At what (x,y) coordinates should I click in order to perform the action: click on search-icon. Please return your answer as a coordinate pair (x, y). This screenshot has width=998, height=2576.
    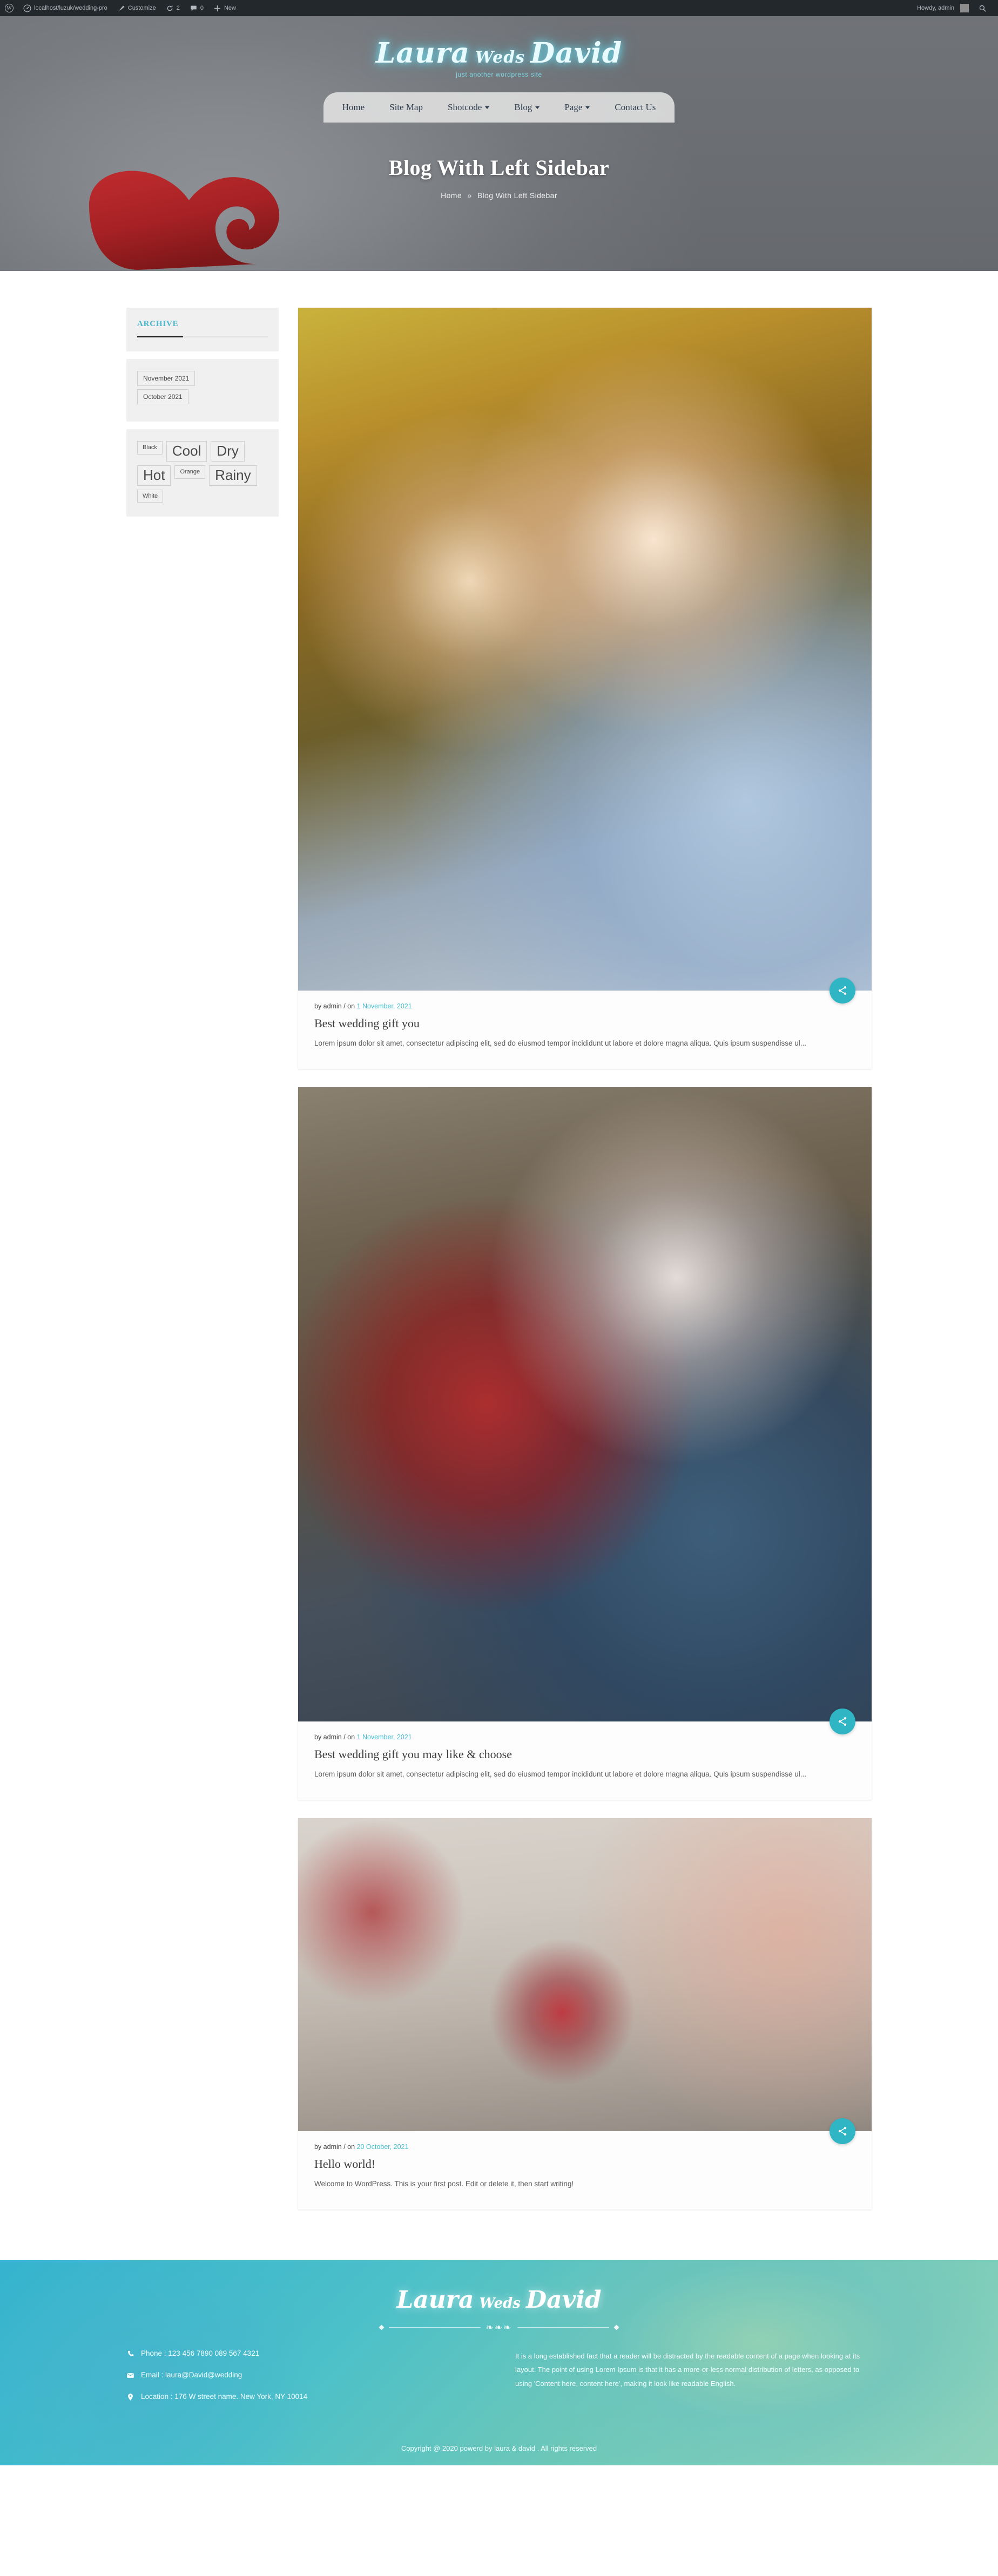
    Looking at the image, I should click on (983, 8).